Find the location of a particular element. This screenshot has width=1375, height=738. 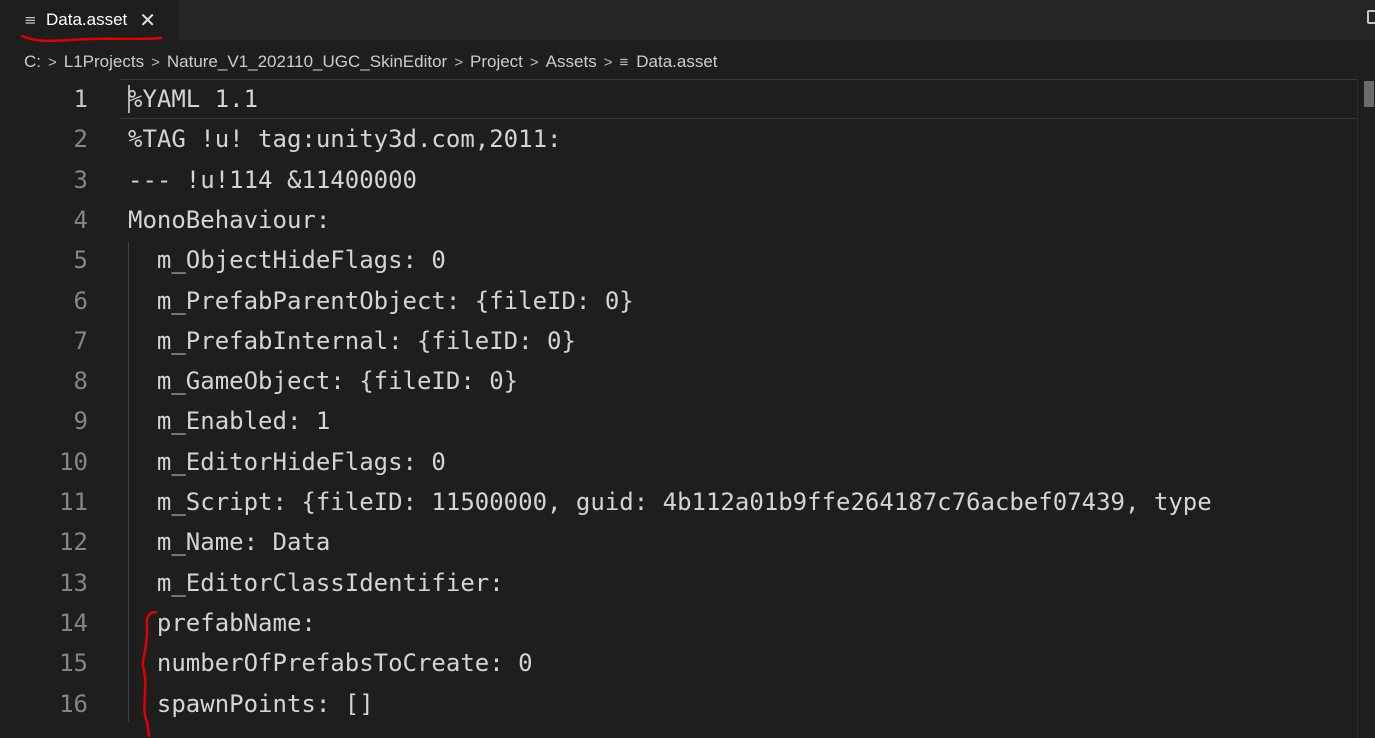

code-line: 7 m_PrefabInternal: {fileID: 0} is located at coordinates (678, 341).